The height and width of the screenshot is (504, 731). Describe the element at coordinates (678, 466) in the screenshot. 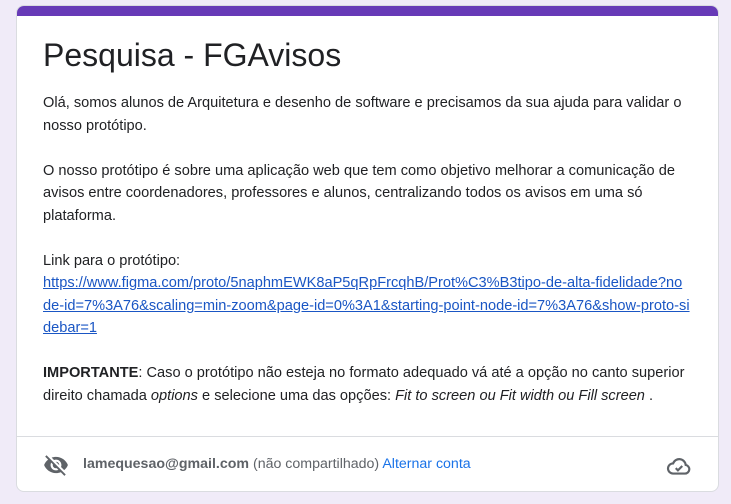

I see `cloud-done-icon` at that location.